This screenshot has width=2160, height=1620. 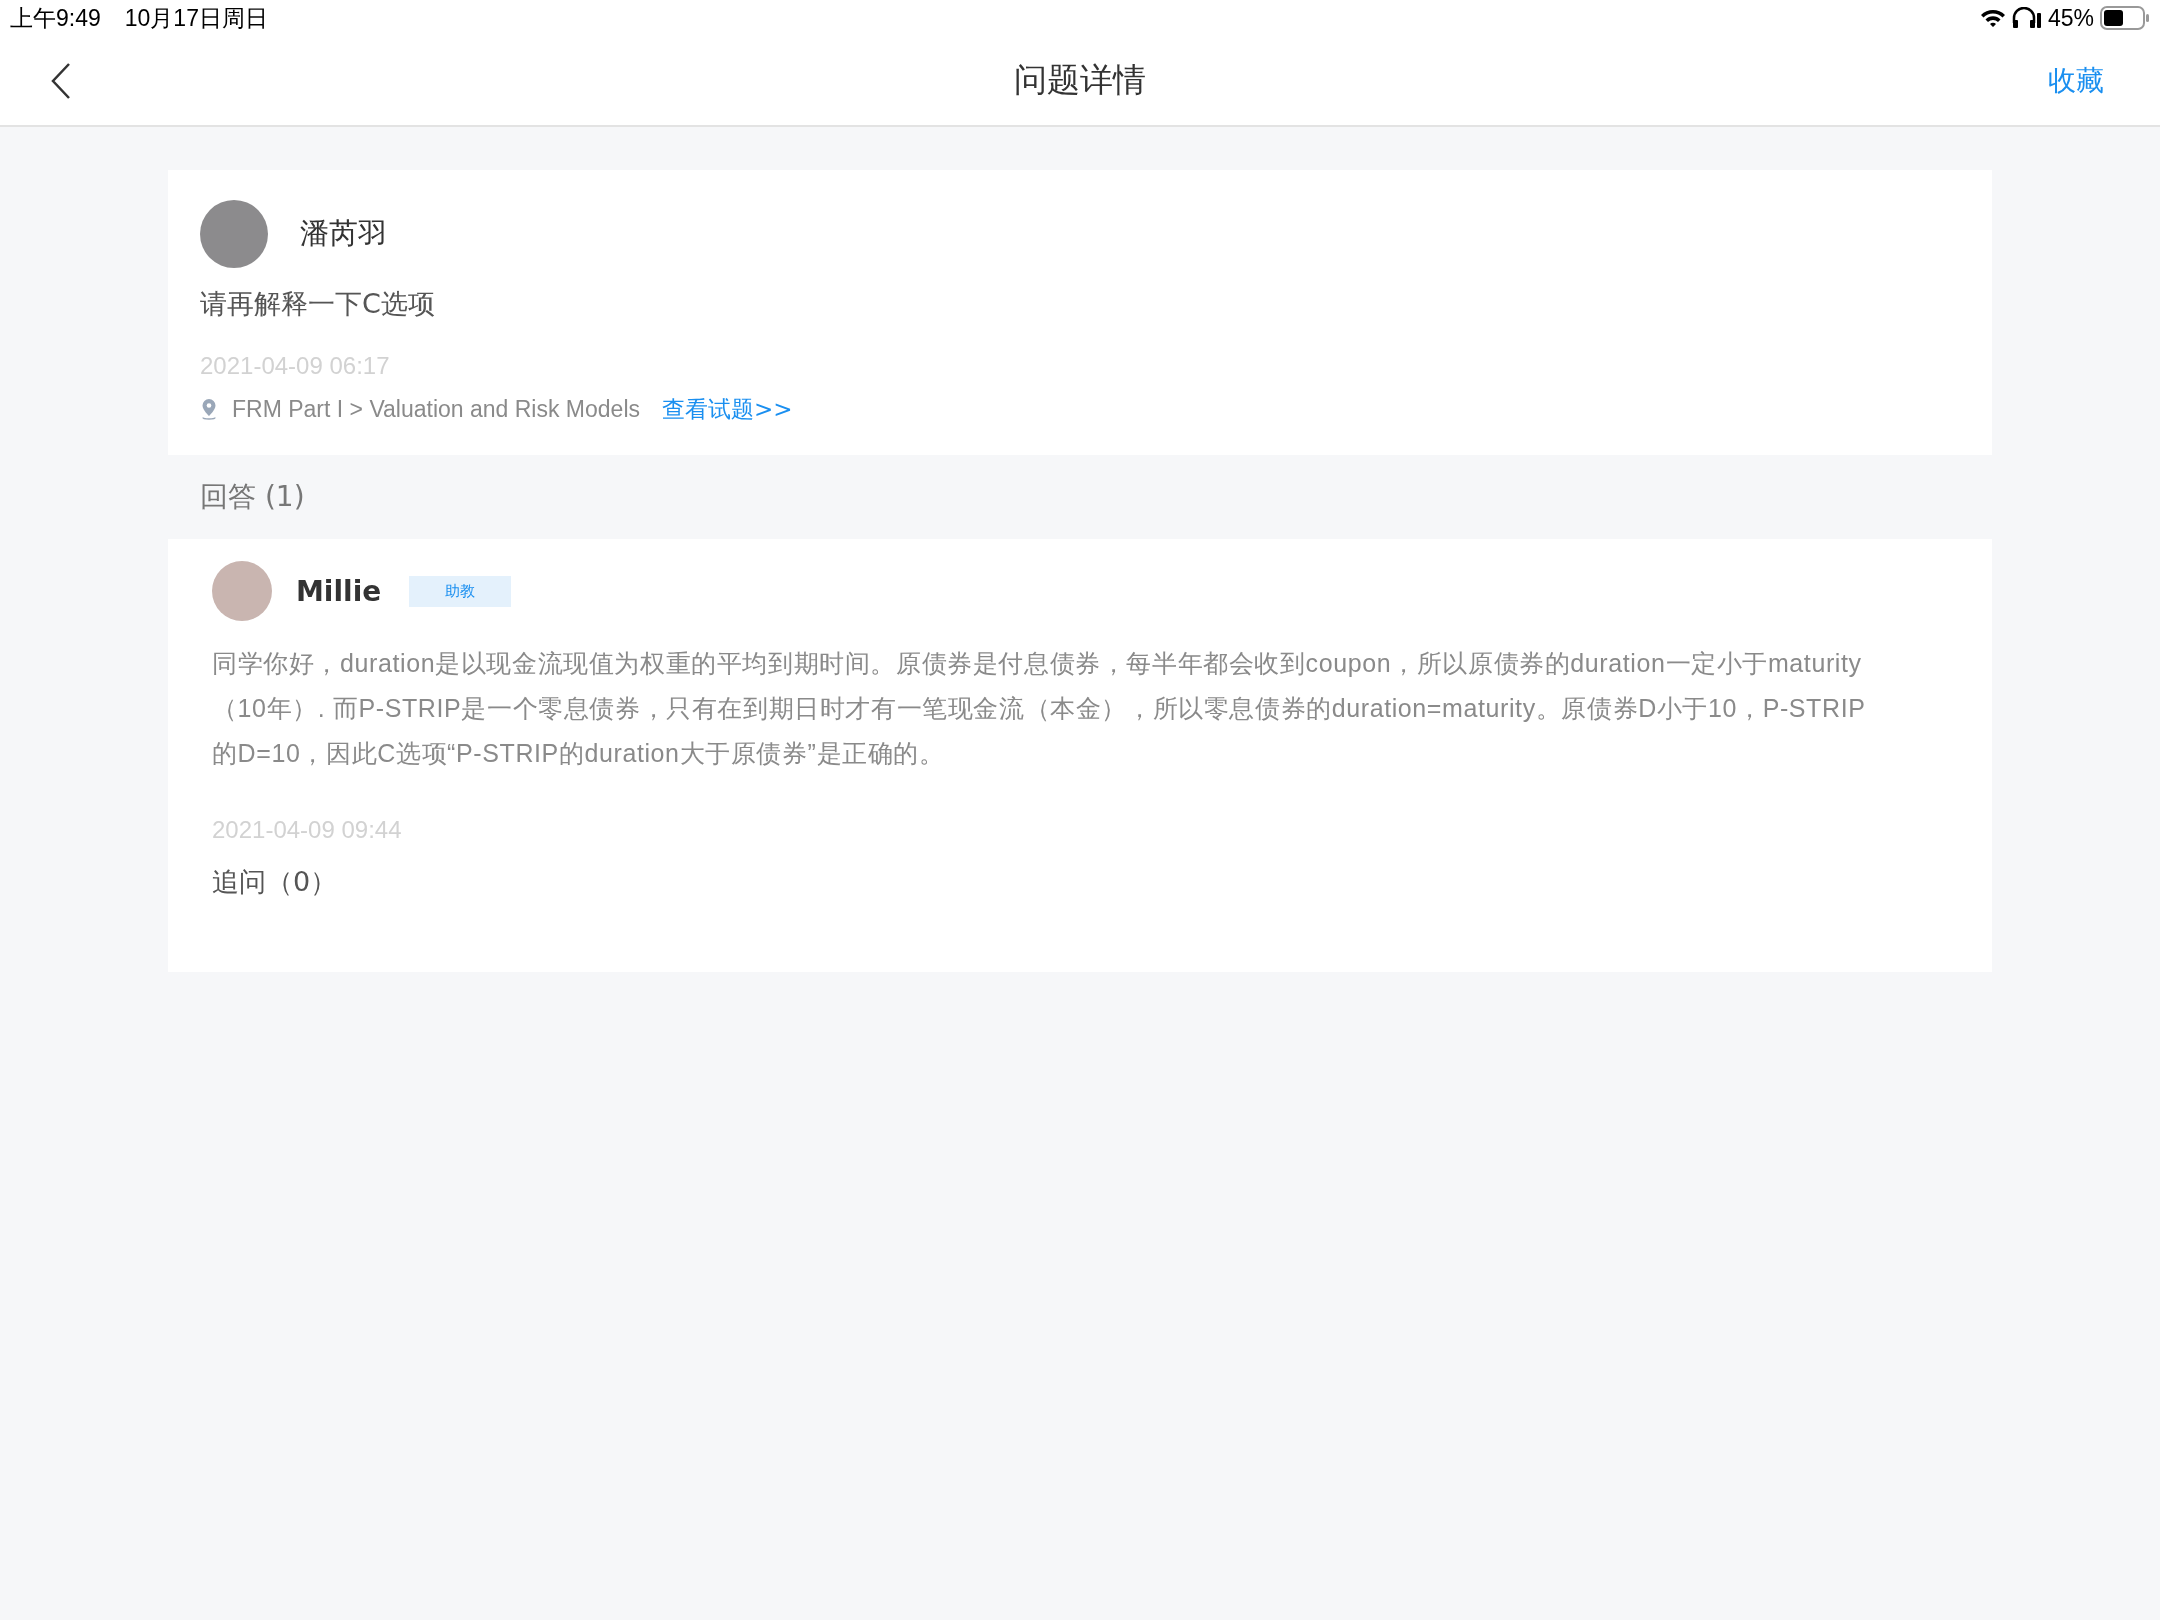 I want to click on headphones-icon, so click(x=2026, y=18).